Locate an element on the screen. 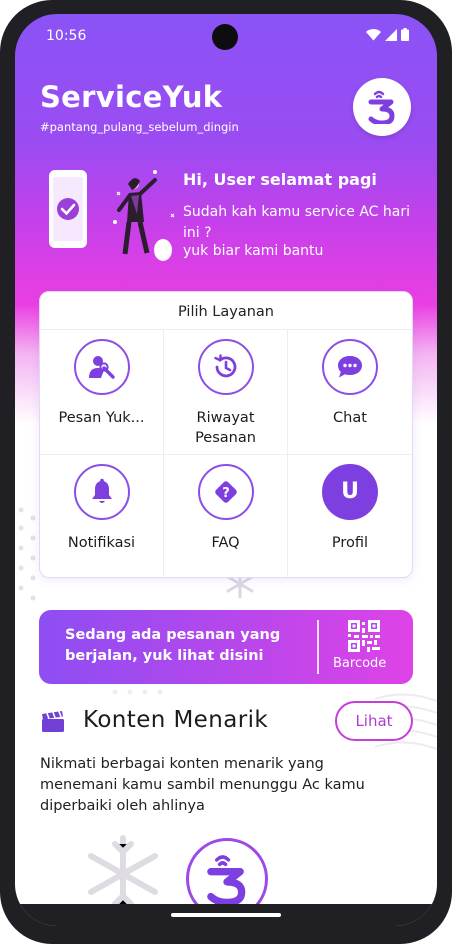  app-tagline: #pantang_pulang_sebelum_dingin is located at coordinates (139, 127).